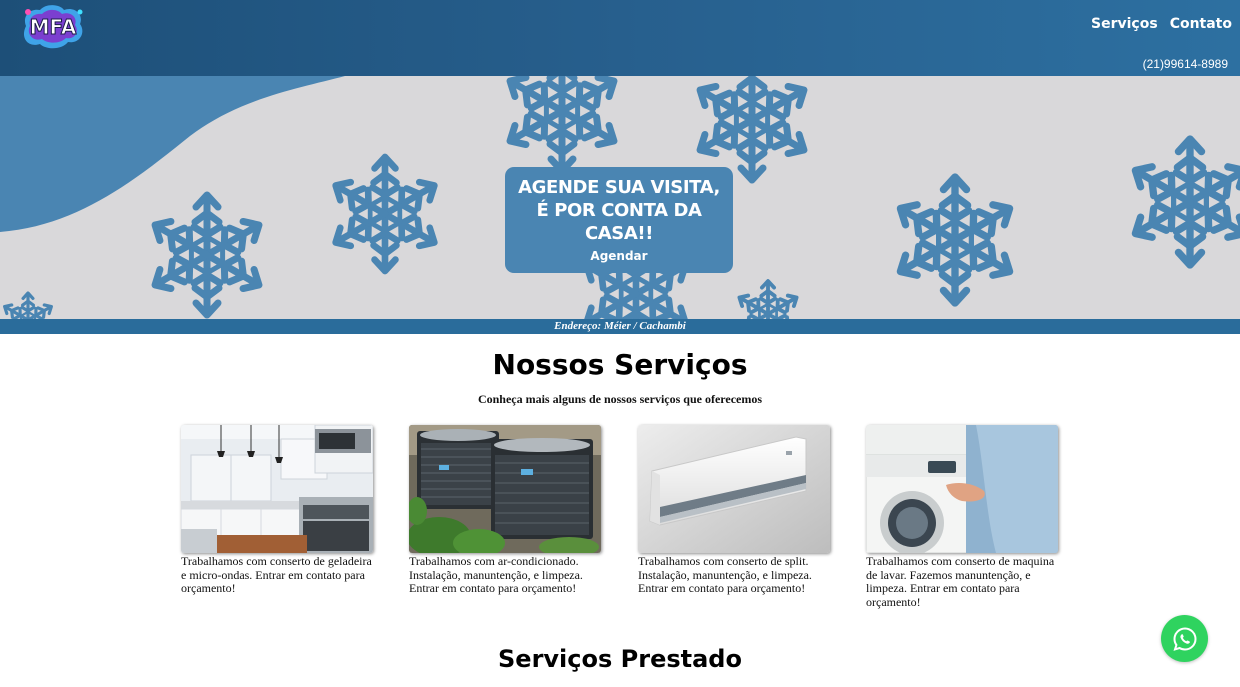 The height and width of the screenshot is (687, 1240). What do you see at coordinates (1201, 24) in the screenshot?
I see `nav-link-contato: Contato` at bounding box center [1201, 24].